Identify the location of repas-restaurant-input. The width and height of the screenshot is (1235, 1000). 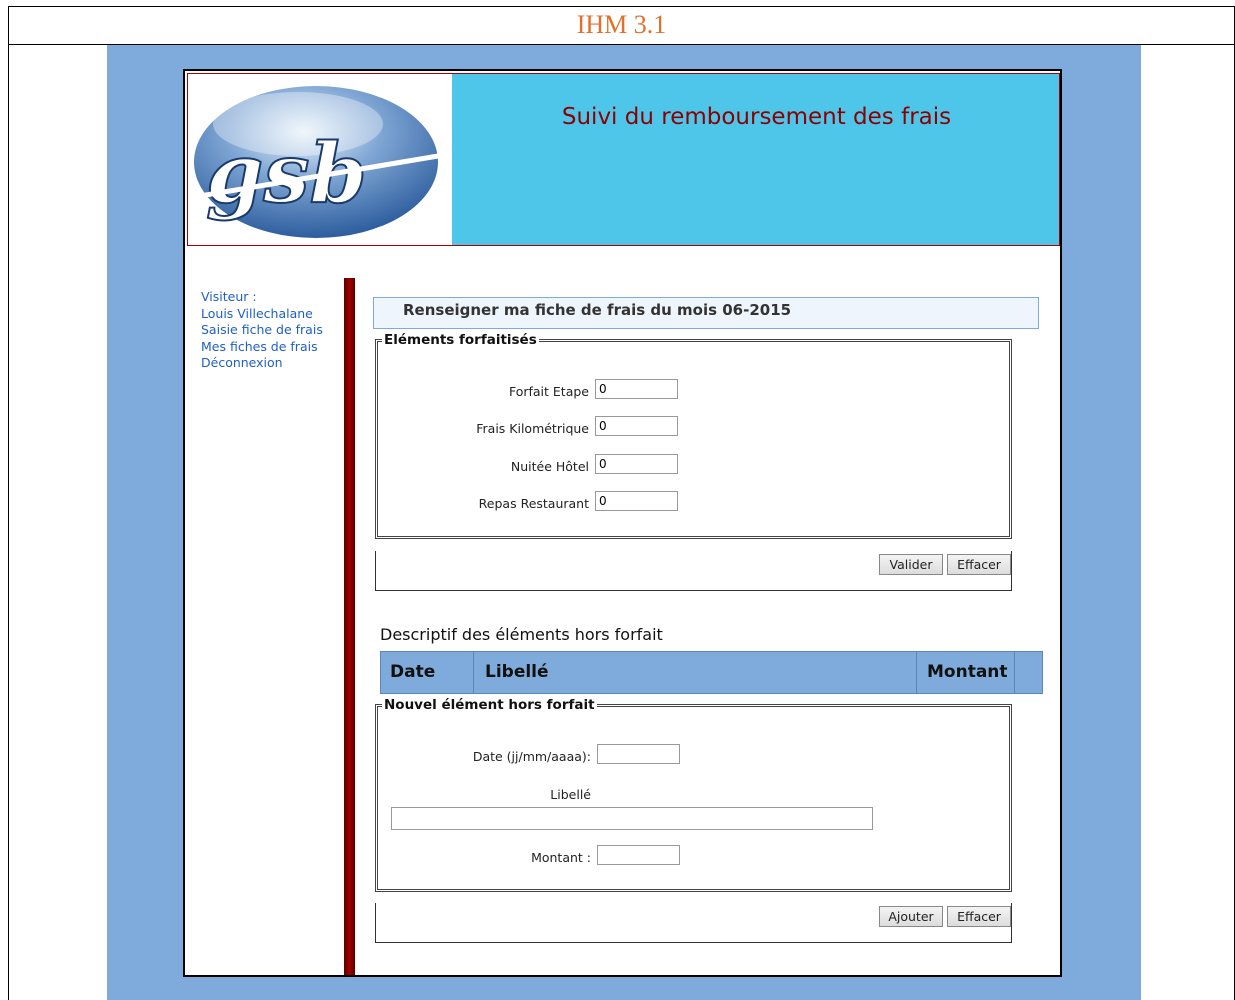
(636, 501).